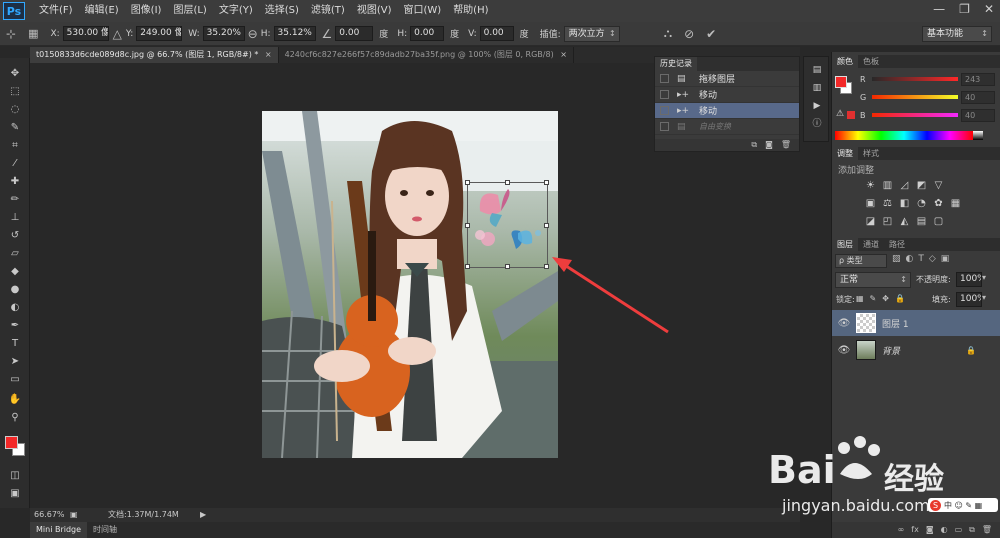 This screenshot has height=538, width=1000. Describe the element at coordinates (978, 79) in the screenshot. I see `r-value: 243` at that location.